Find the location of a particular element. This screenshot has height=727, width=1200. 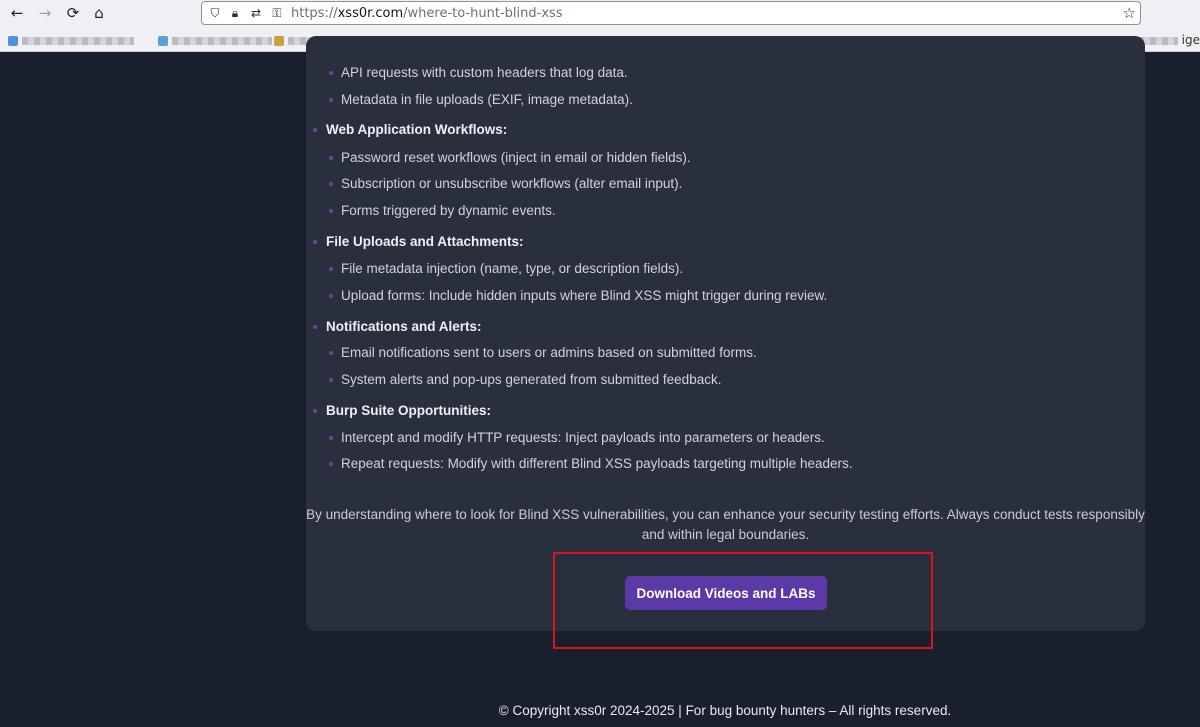

key-icon: ⚿ is located at coordinates (277, 13).